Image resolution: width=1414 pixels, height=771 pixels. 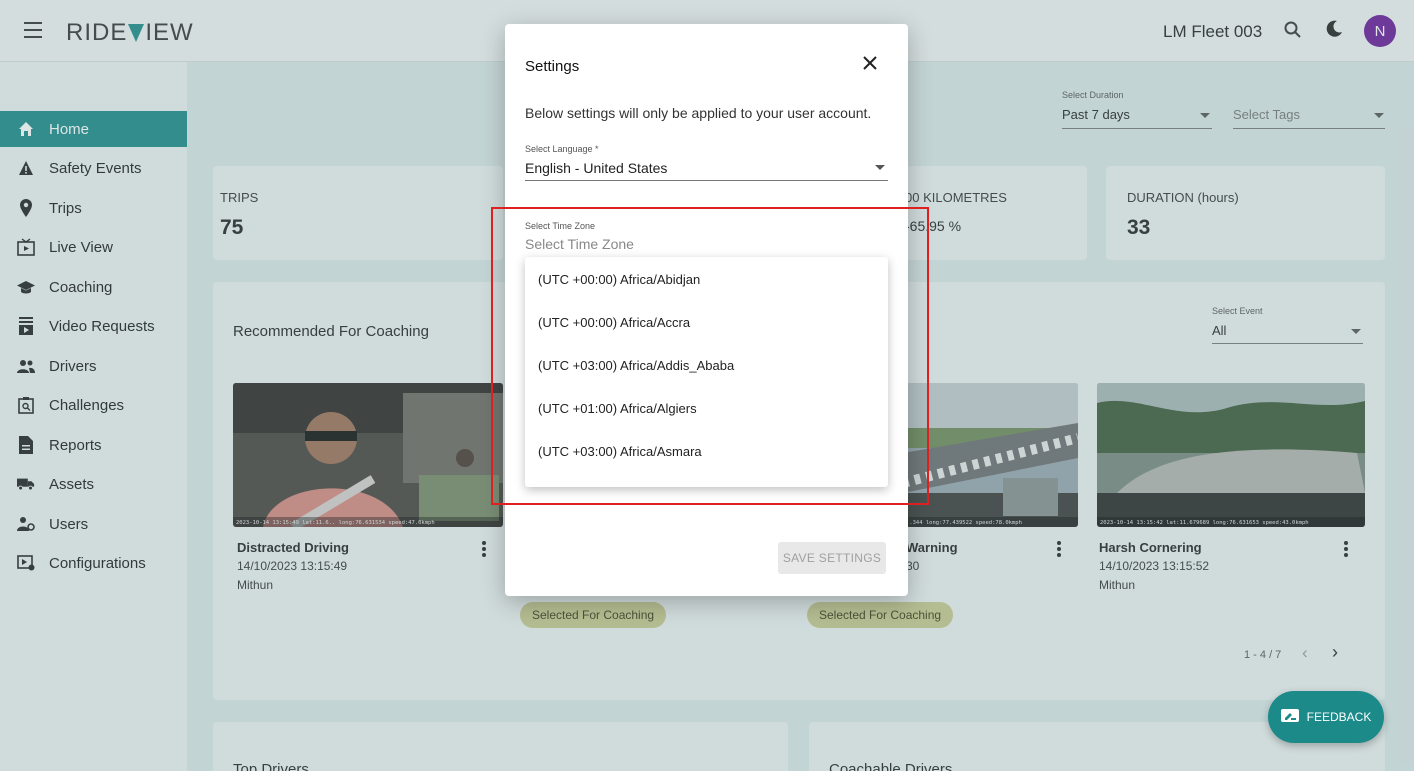 What do you see at coordinates (710, 356) in the screenshot?
I see `highlight-box` at bounding box center [710, 356].